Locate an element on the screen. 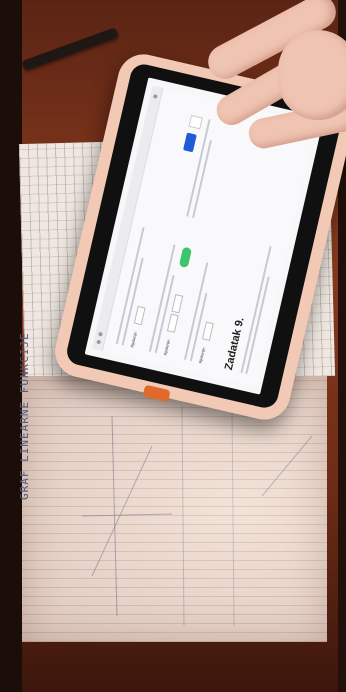  menu-icon is located at coordinates (99, 342).